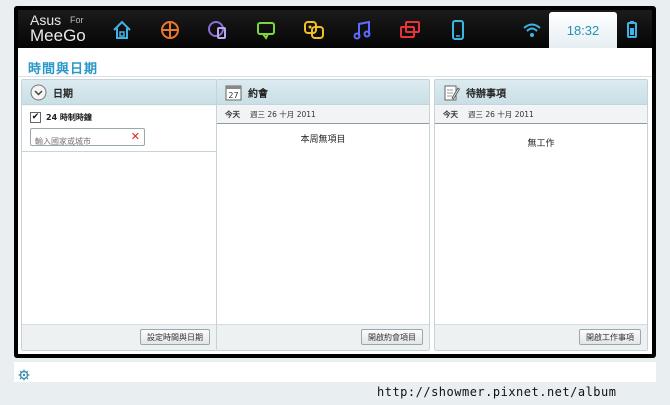 This screenshot has height=405, width=670. I want to click on date-panel-divider, so click(119, 151).